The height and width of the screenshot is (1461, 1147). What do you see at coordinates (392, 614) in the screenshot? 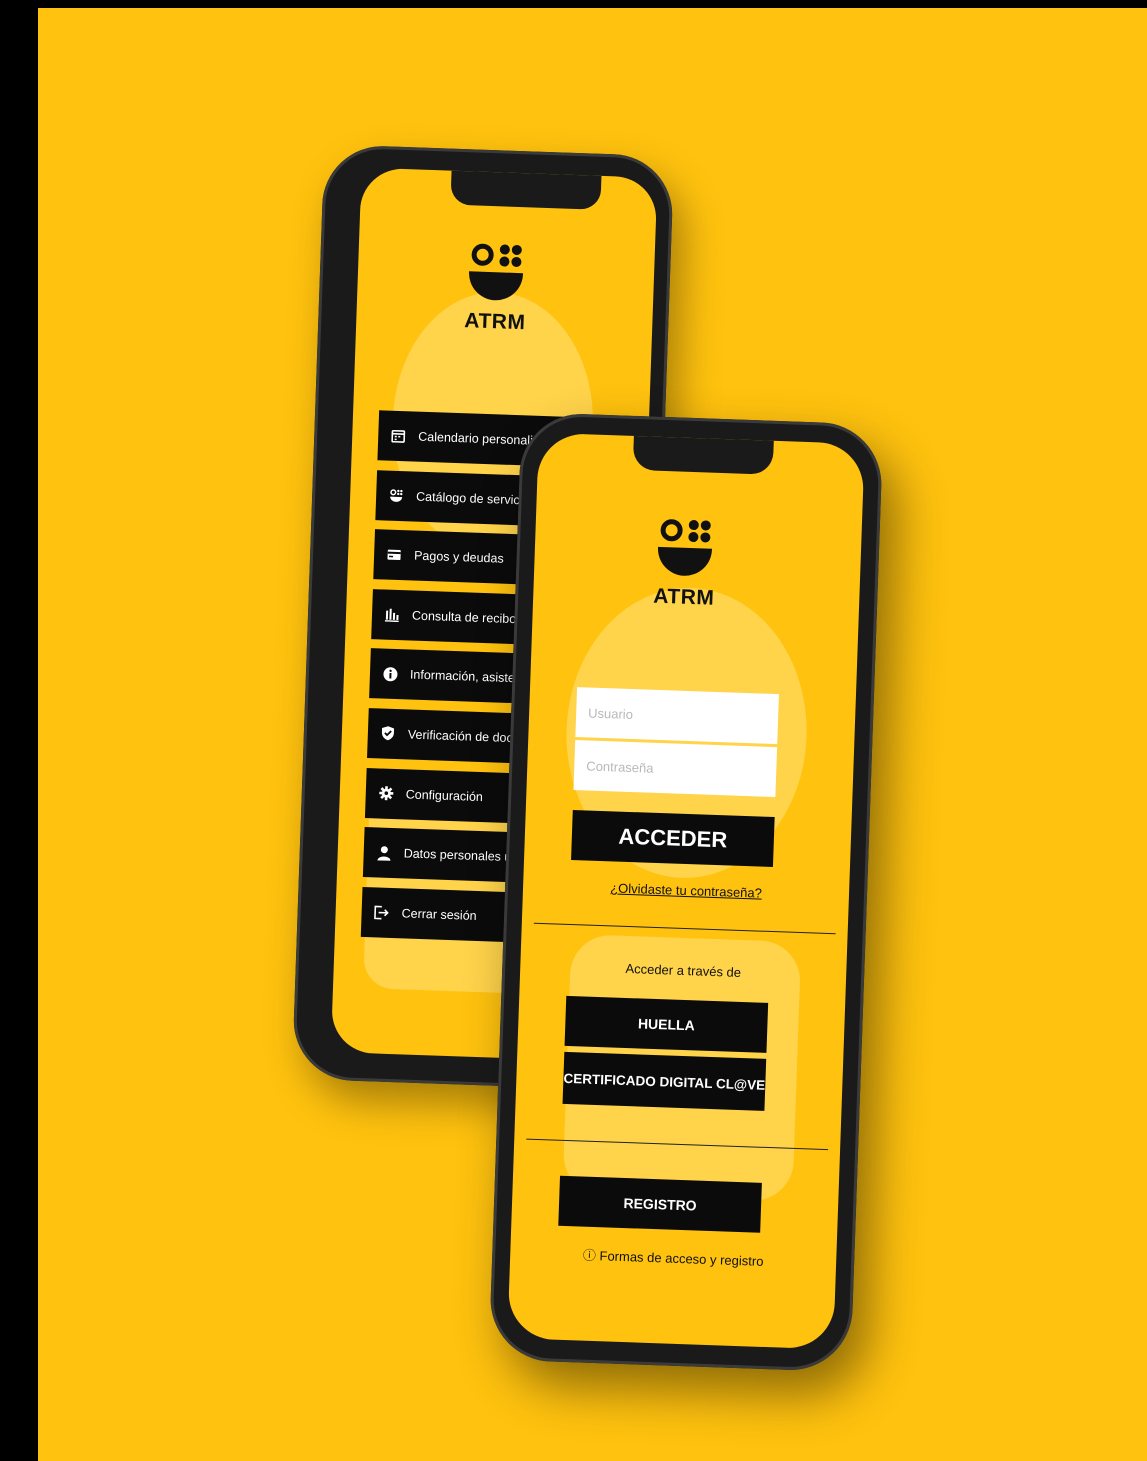
I see `bar-chart-icon` at bounding box center [392, 614].